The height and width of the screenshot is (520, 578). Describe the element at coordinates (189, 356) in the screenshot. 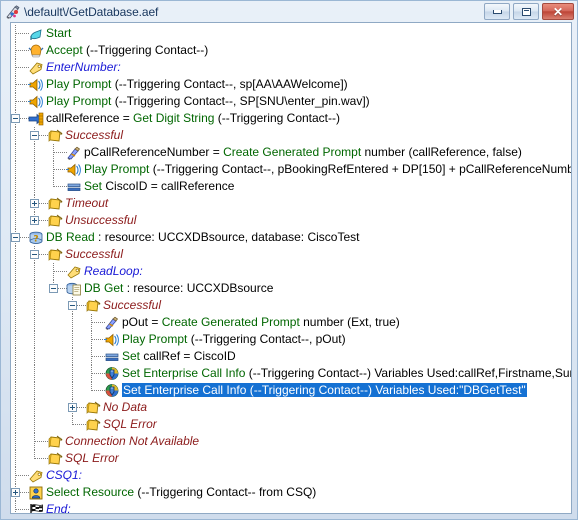

I see `row-text-segment: callRef = CiscoID` at that location.